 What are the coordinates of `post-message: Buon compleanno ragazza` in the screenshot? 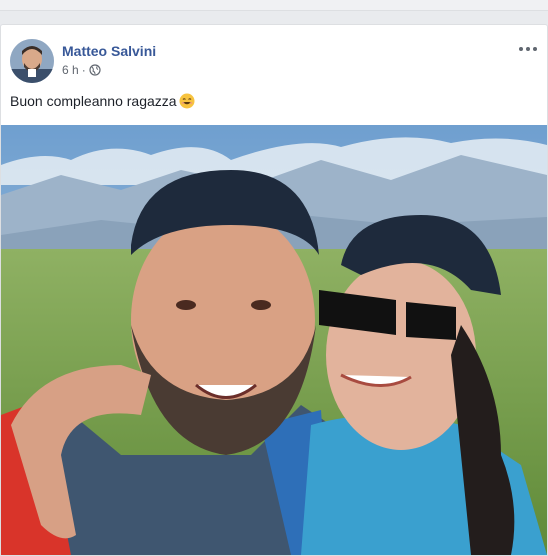 It's located at (102, 101).